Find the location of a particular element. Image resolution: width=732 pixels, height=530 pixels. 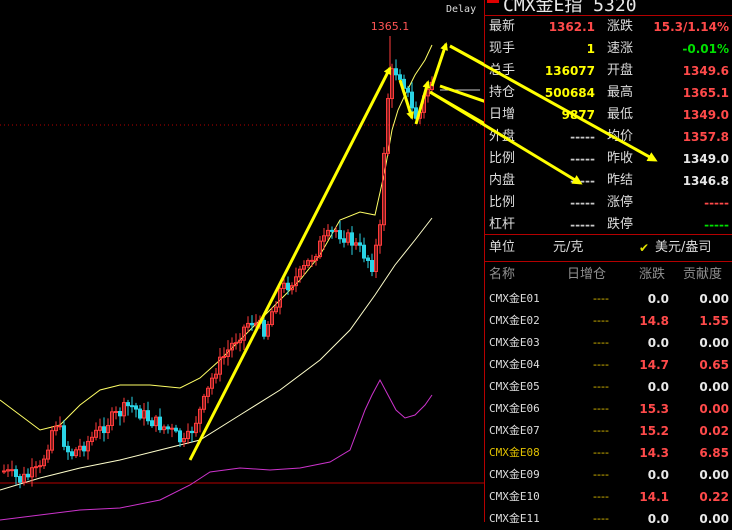

row-name: CMX金E03 is located at coordinates (514, 342).